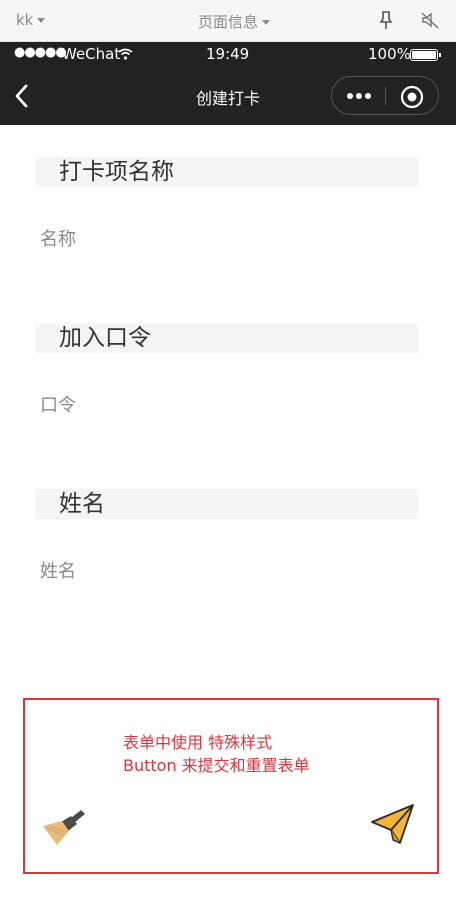  I want to click on broom-icon, so click(65, 826).